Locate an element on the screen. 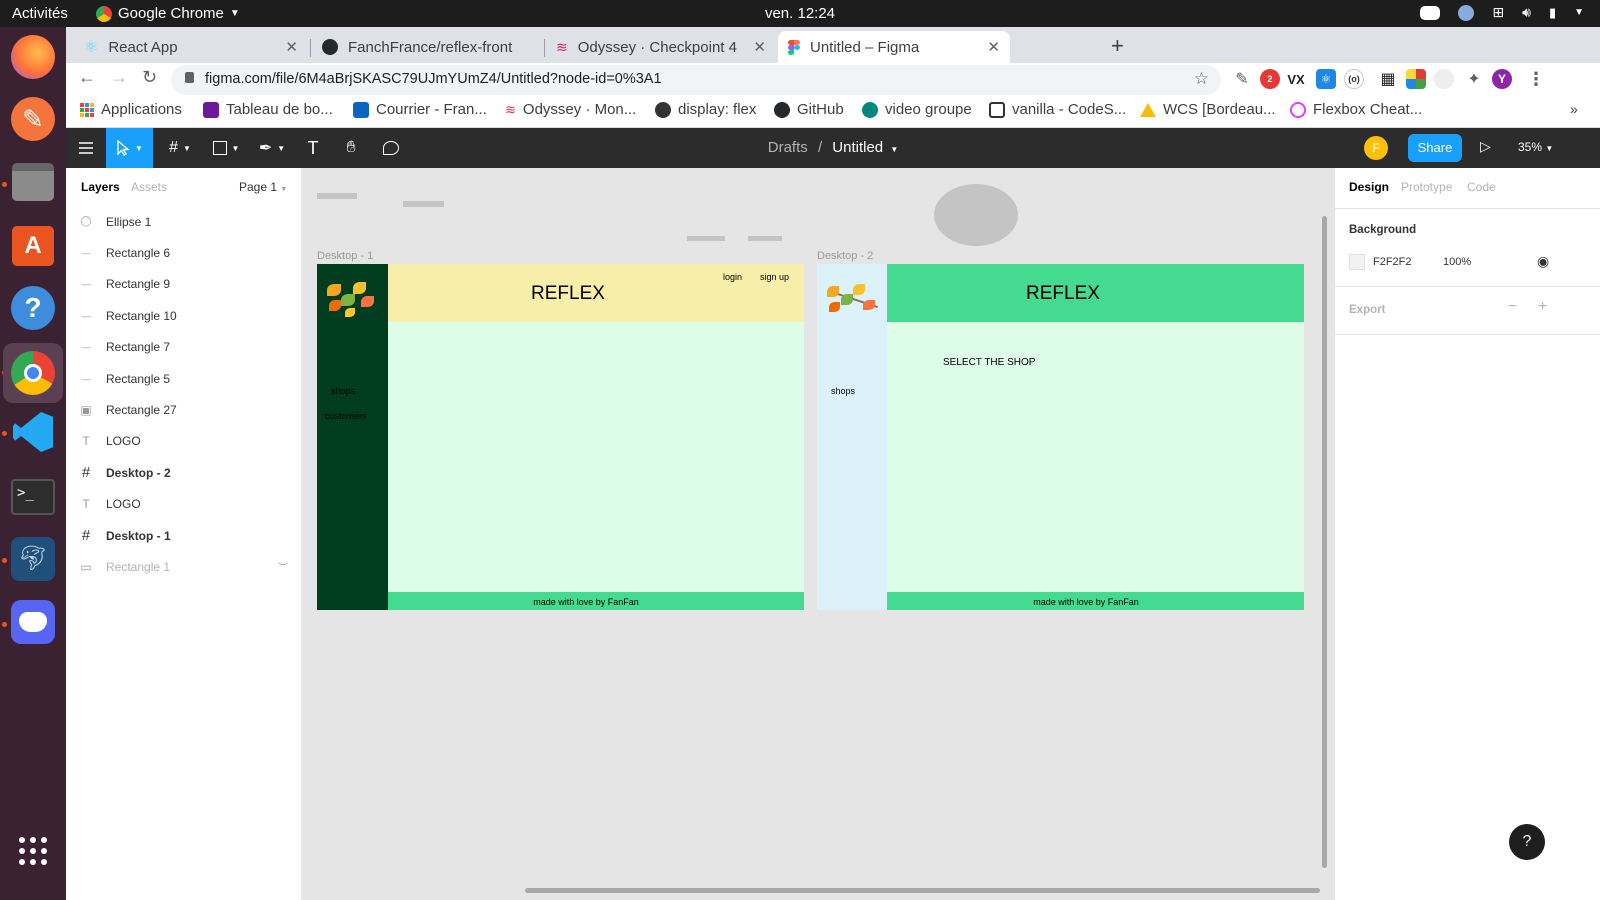  tab-design: Design is located at coordinates (1369, 187).